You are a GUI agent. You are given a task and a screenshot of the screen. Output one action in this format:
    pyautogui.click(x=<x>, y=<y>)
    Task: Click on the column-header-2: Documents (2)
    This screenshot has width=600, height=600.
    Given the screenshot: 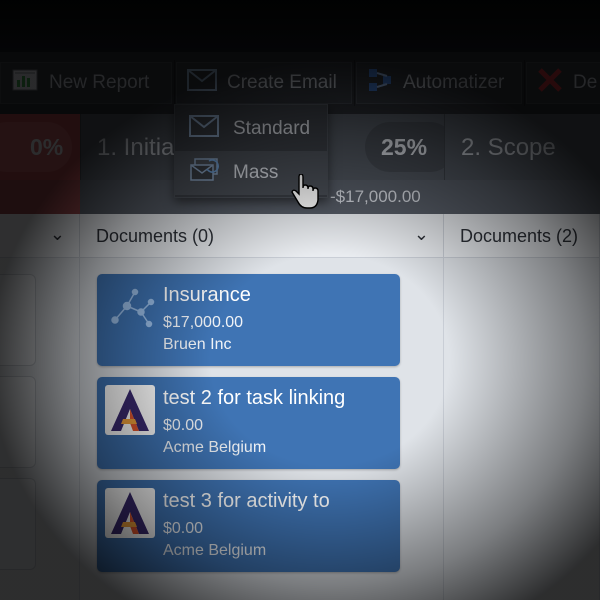 What is the action you would take?
    pyautogui.click(x=522, y=236)
    